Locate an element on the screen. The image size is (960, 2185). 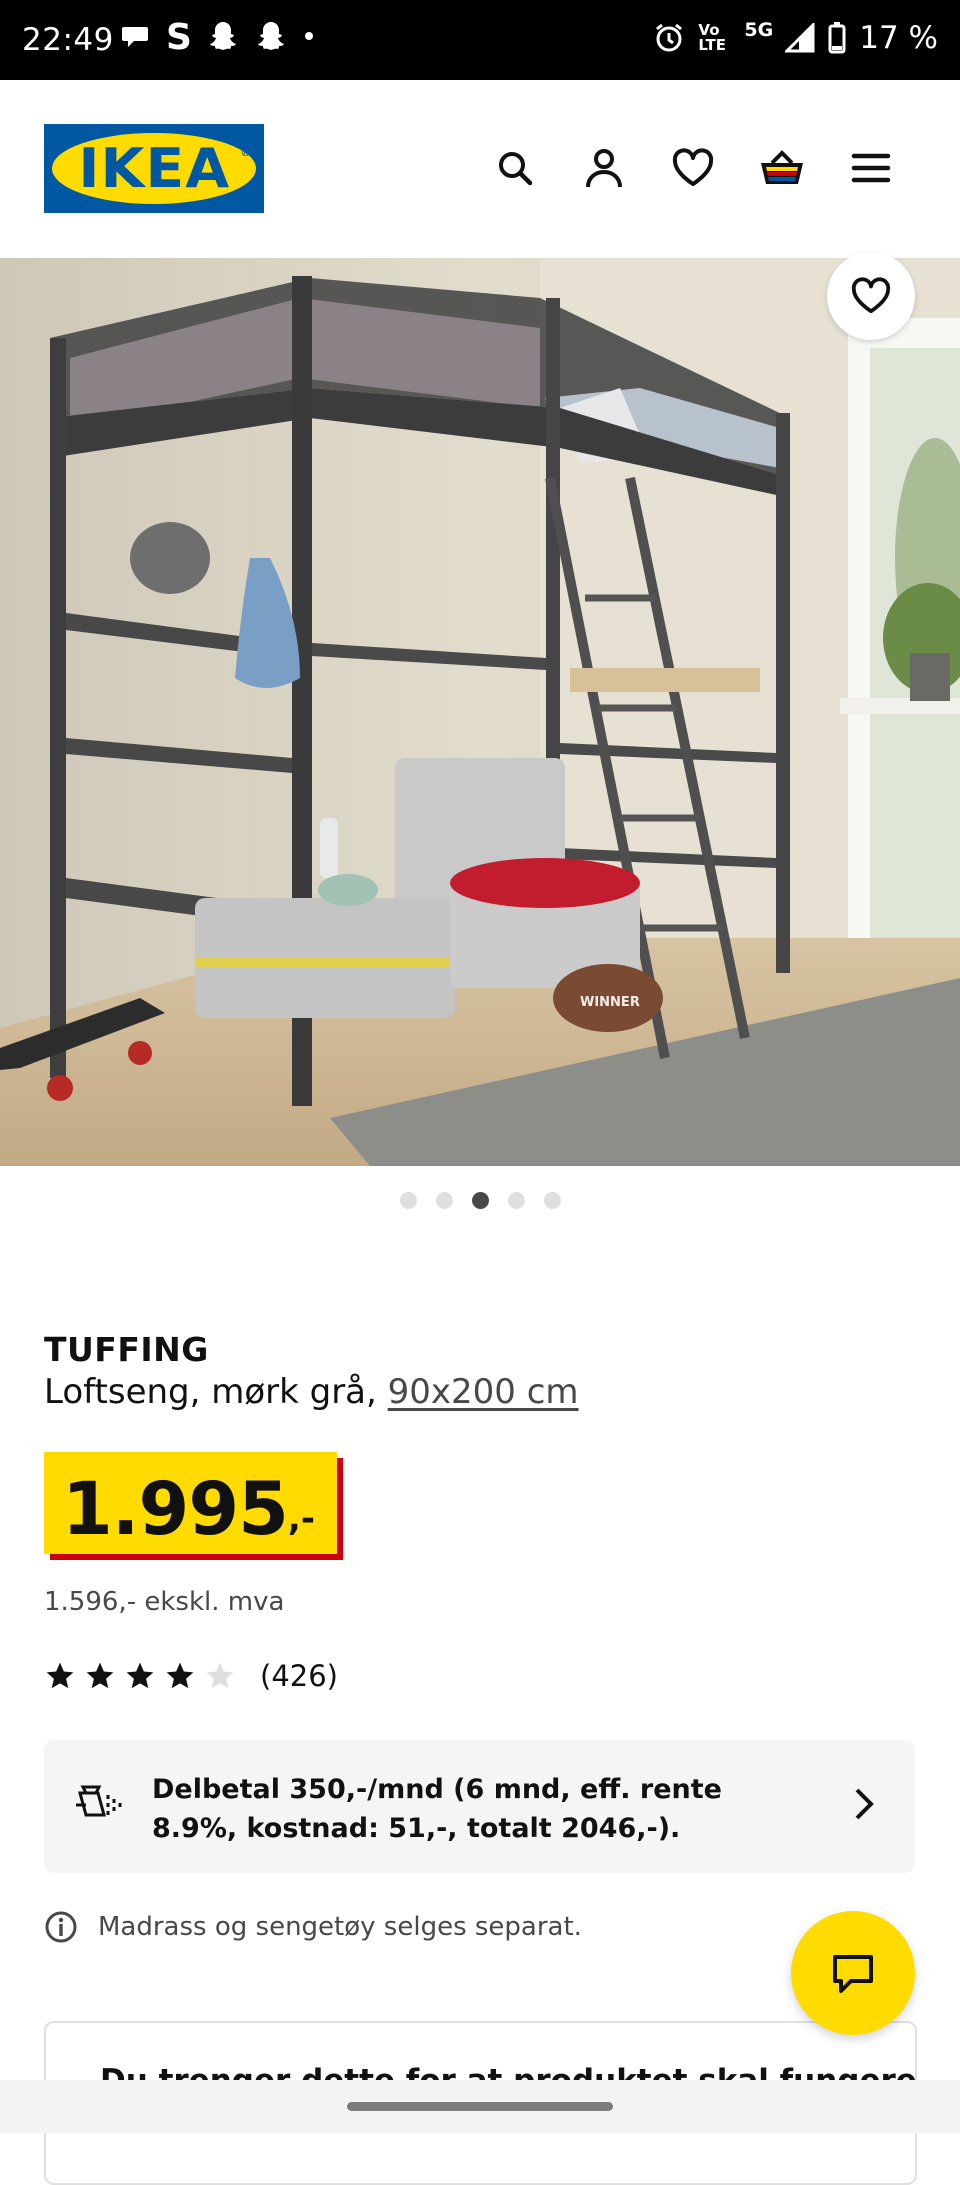
rating-stars is located at coordinates (140, 1676).